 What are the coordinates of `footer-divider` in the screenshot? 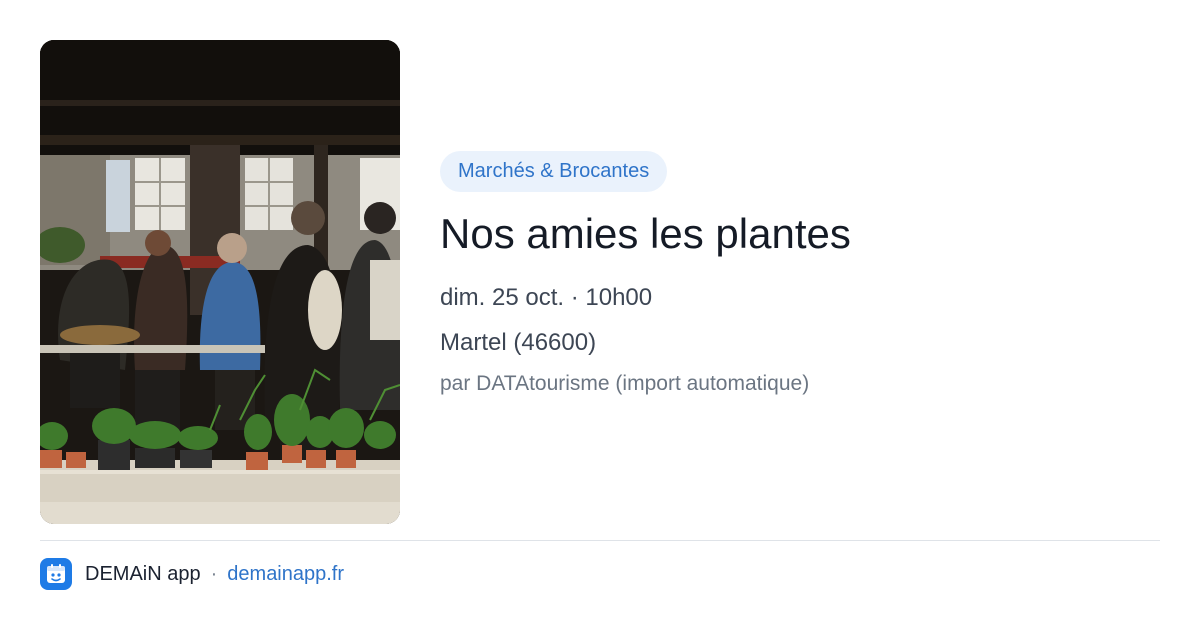 It's located at (600, 540).